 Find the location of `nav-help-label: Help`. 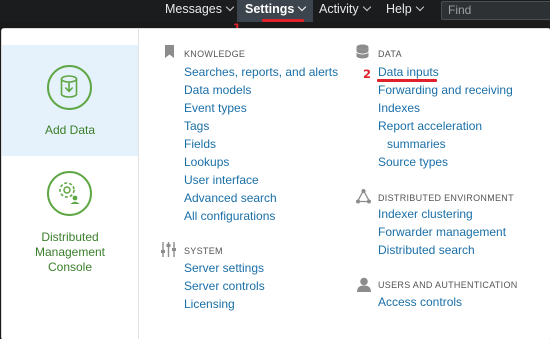

nav-help-label: Help is located at coordinates (399, 9).